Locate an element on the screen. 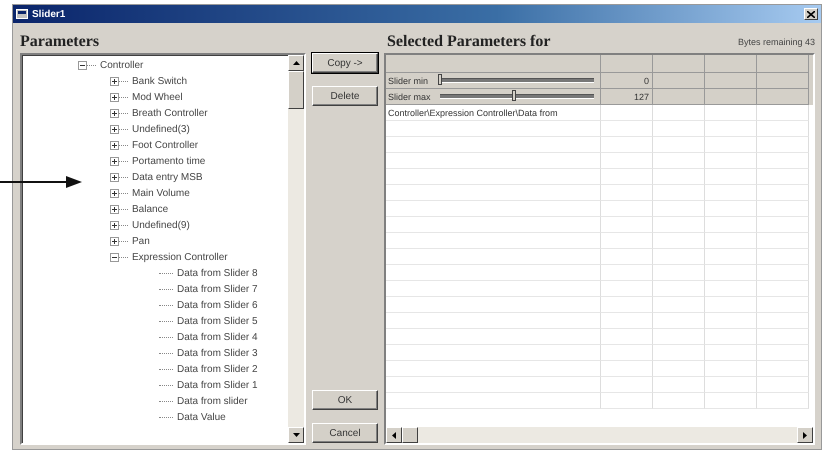  close-icon is located at coordinates (811, 14).